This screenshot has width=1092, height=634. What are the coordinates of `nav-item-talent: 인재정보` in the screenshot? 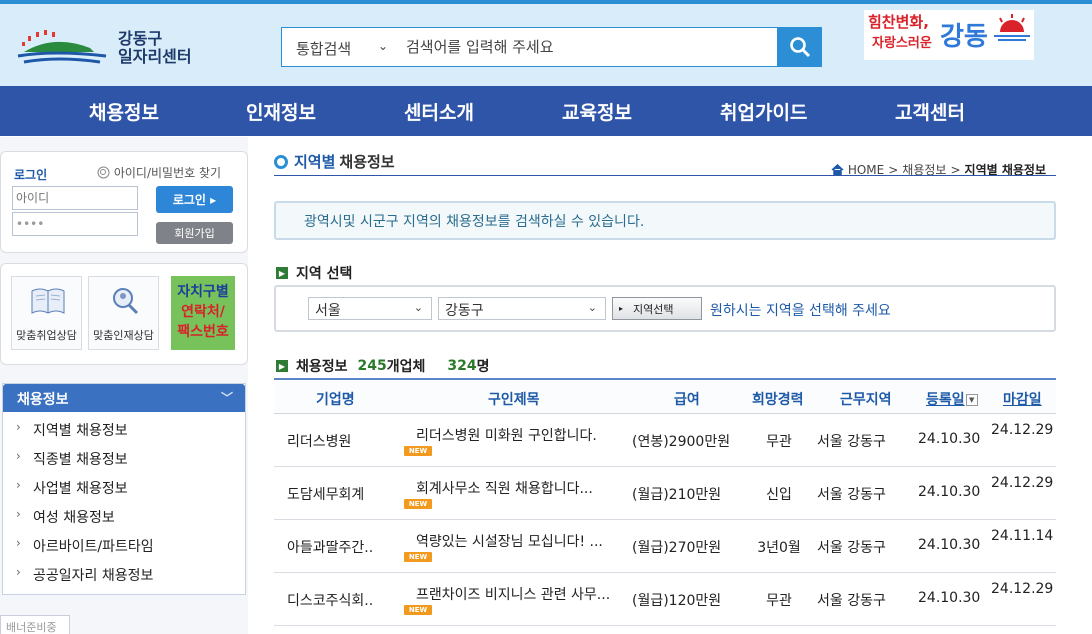 It's located at (281, 111).